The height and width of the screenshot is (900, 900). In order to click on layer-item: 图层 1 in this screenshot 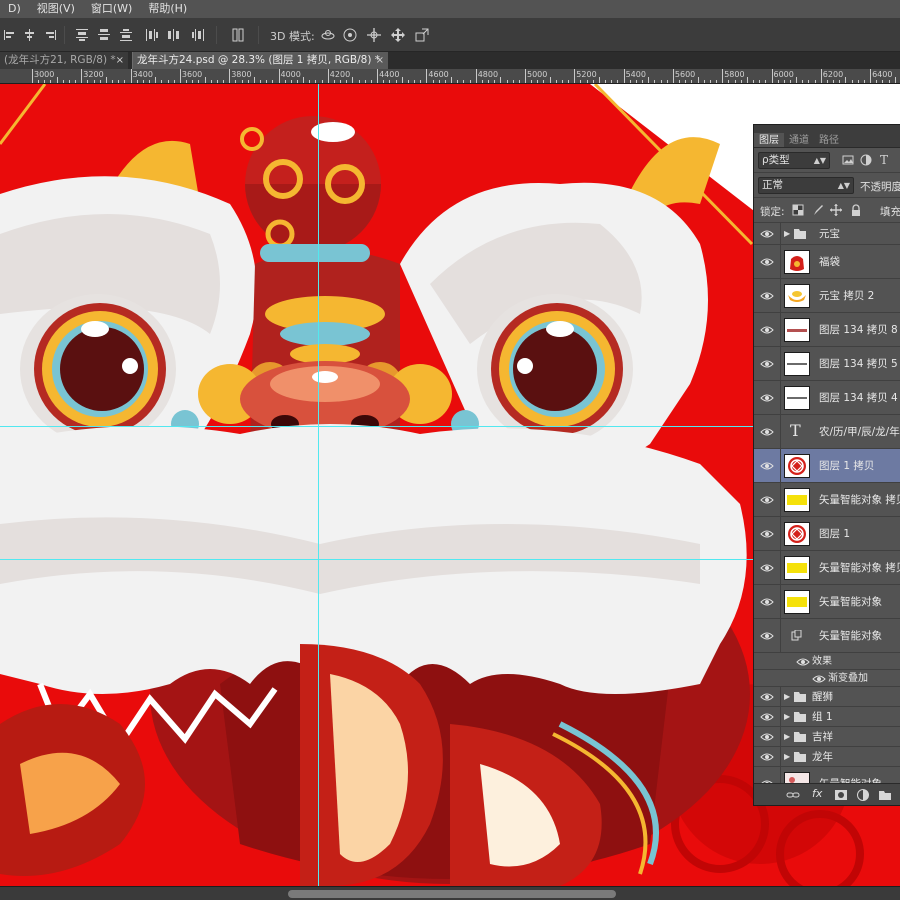, I will do `click(827, 534)`.